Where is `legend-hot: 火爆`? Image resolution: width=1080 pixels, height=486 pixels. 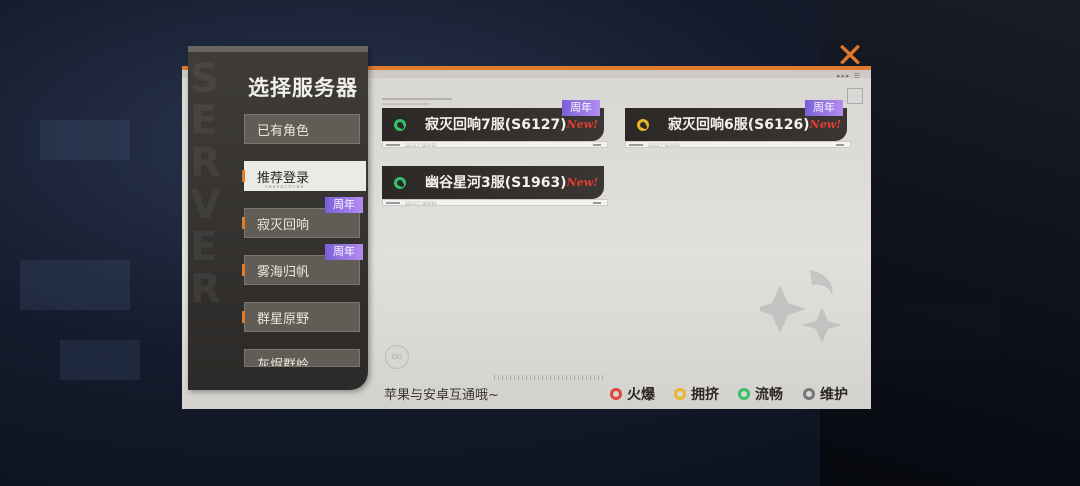 legend-hot: 火爆 is located at coordinates (632, 394).